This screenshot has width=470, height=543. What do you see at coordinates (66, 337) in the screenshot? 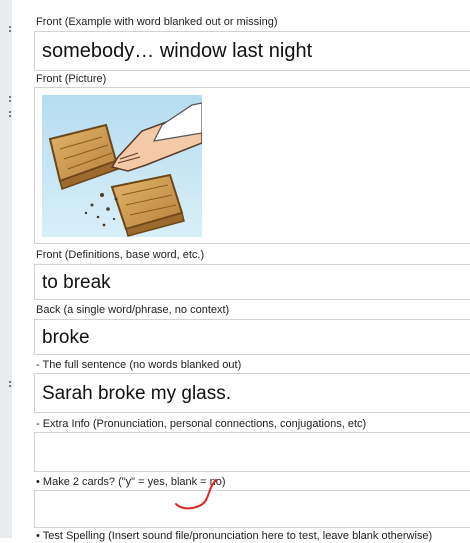
I see `field-value: broke` at bounding box center [66, 337].